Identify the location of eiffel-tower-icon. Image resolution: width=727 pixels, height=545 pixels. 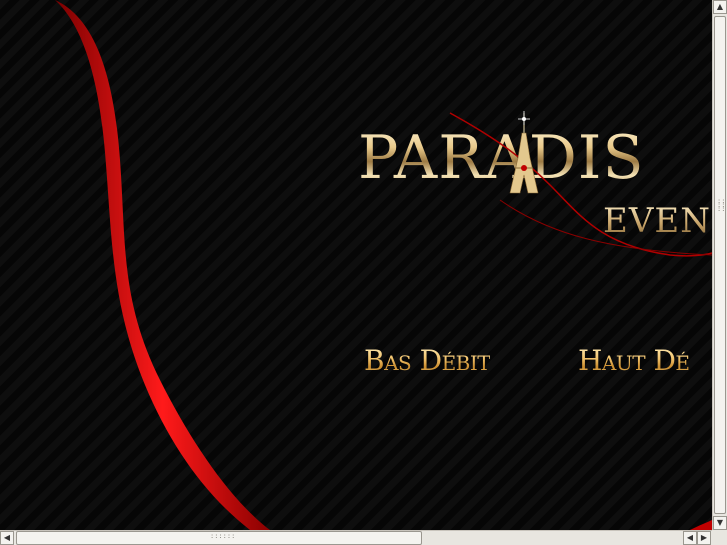
(580, 184).